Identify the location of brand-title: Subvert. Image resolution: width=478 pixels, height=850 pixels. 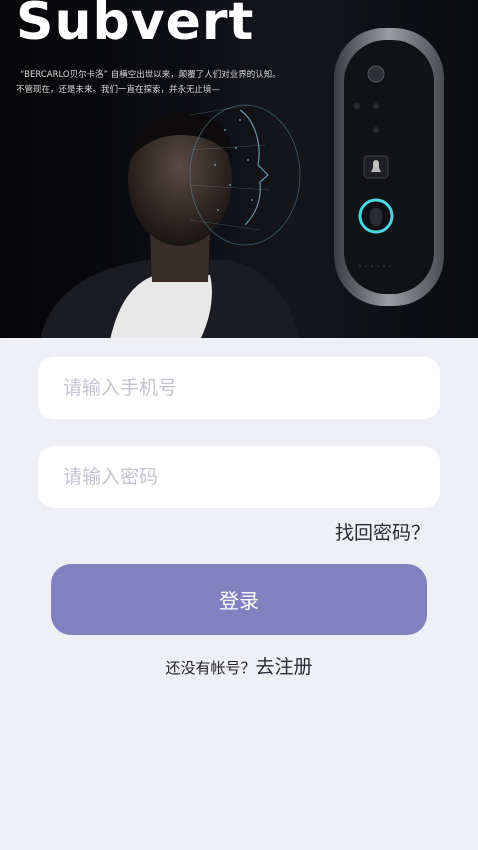
(135, 26).